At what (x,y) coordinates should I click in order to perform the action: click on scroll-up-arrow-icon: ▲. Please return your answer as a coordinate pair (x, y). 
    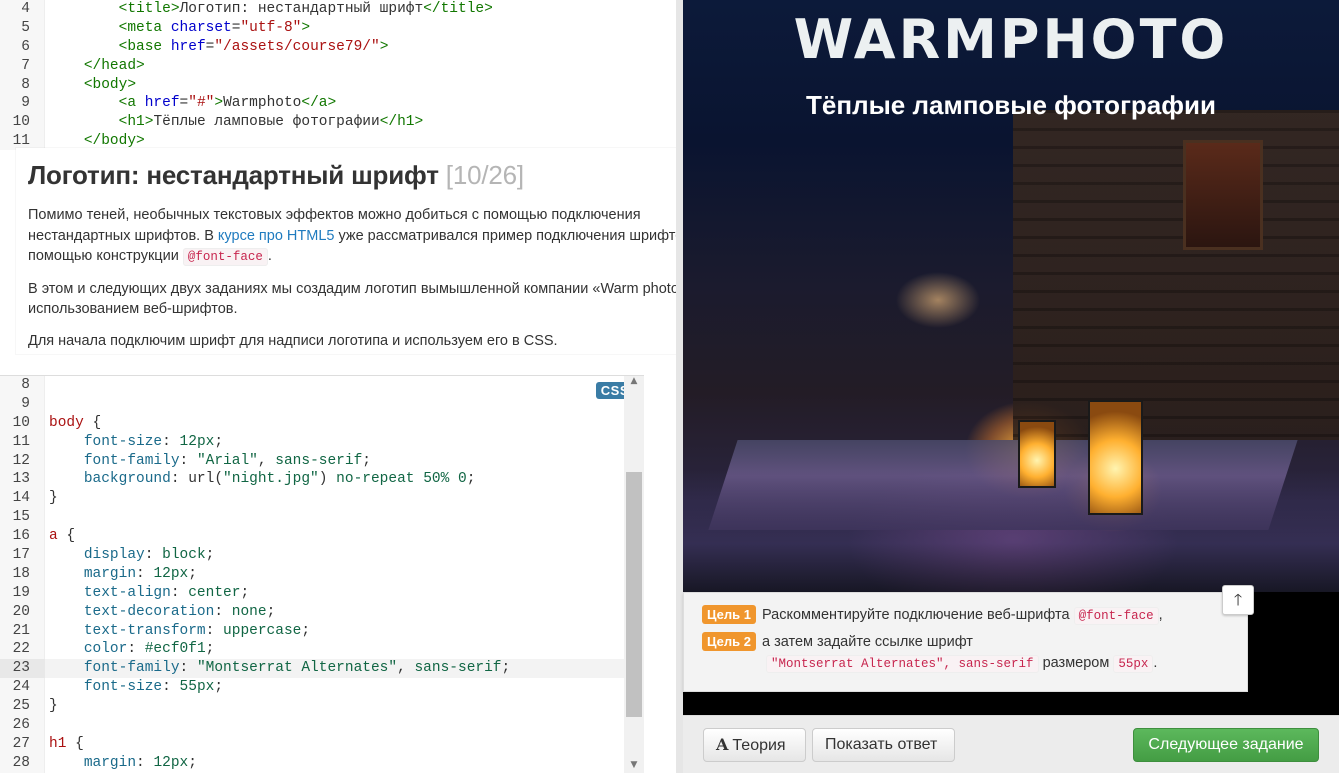
    Looking at the image, I should click on (634, 383).